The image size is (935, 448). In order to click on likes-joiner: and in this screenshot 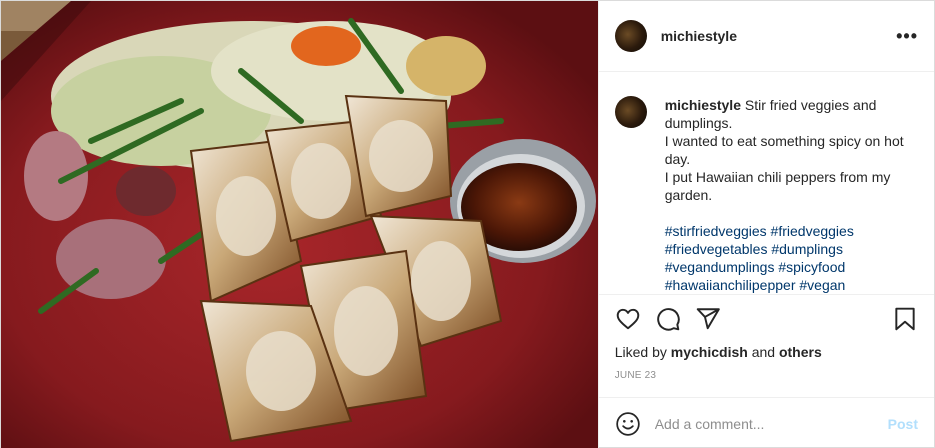, I will do `click(763, 352)`.